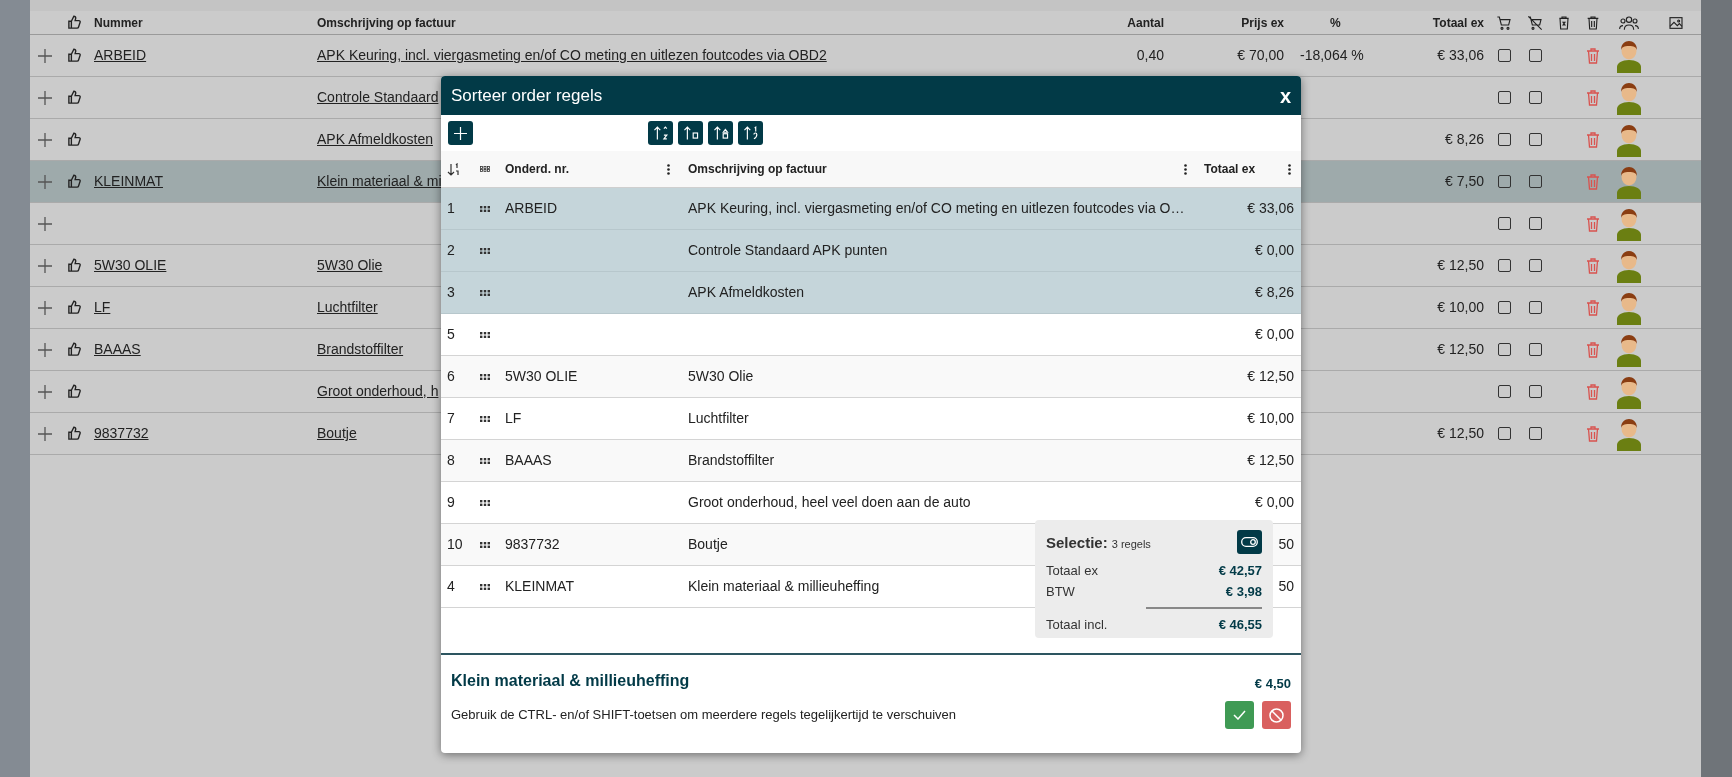 The width and height of the screenshot is (1732, 777). Describe the element at coordinates (1332, 55) in the screenshot. I see `discount-text: -18,064 %` at that location.